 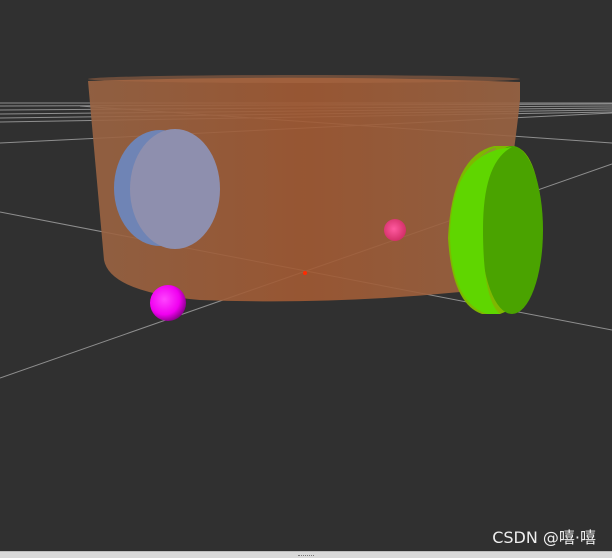 What do you see at coordinates (167, 189) in the screenshot?
I see `lidar-disc` at bounding box center [167, 189].